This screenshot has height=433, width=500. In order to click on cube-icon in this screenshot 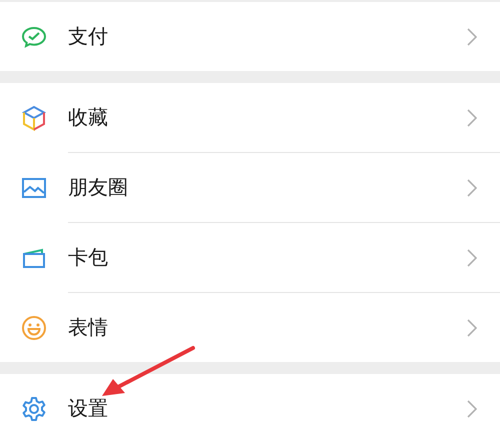, I will do `click(34, 117)`.